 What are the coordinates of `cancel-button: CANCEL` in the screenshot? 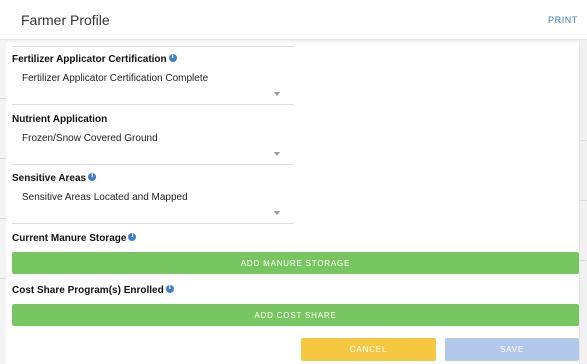 It's located at (368, 349).